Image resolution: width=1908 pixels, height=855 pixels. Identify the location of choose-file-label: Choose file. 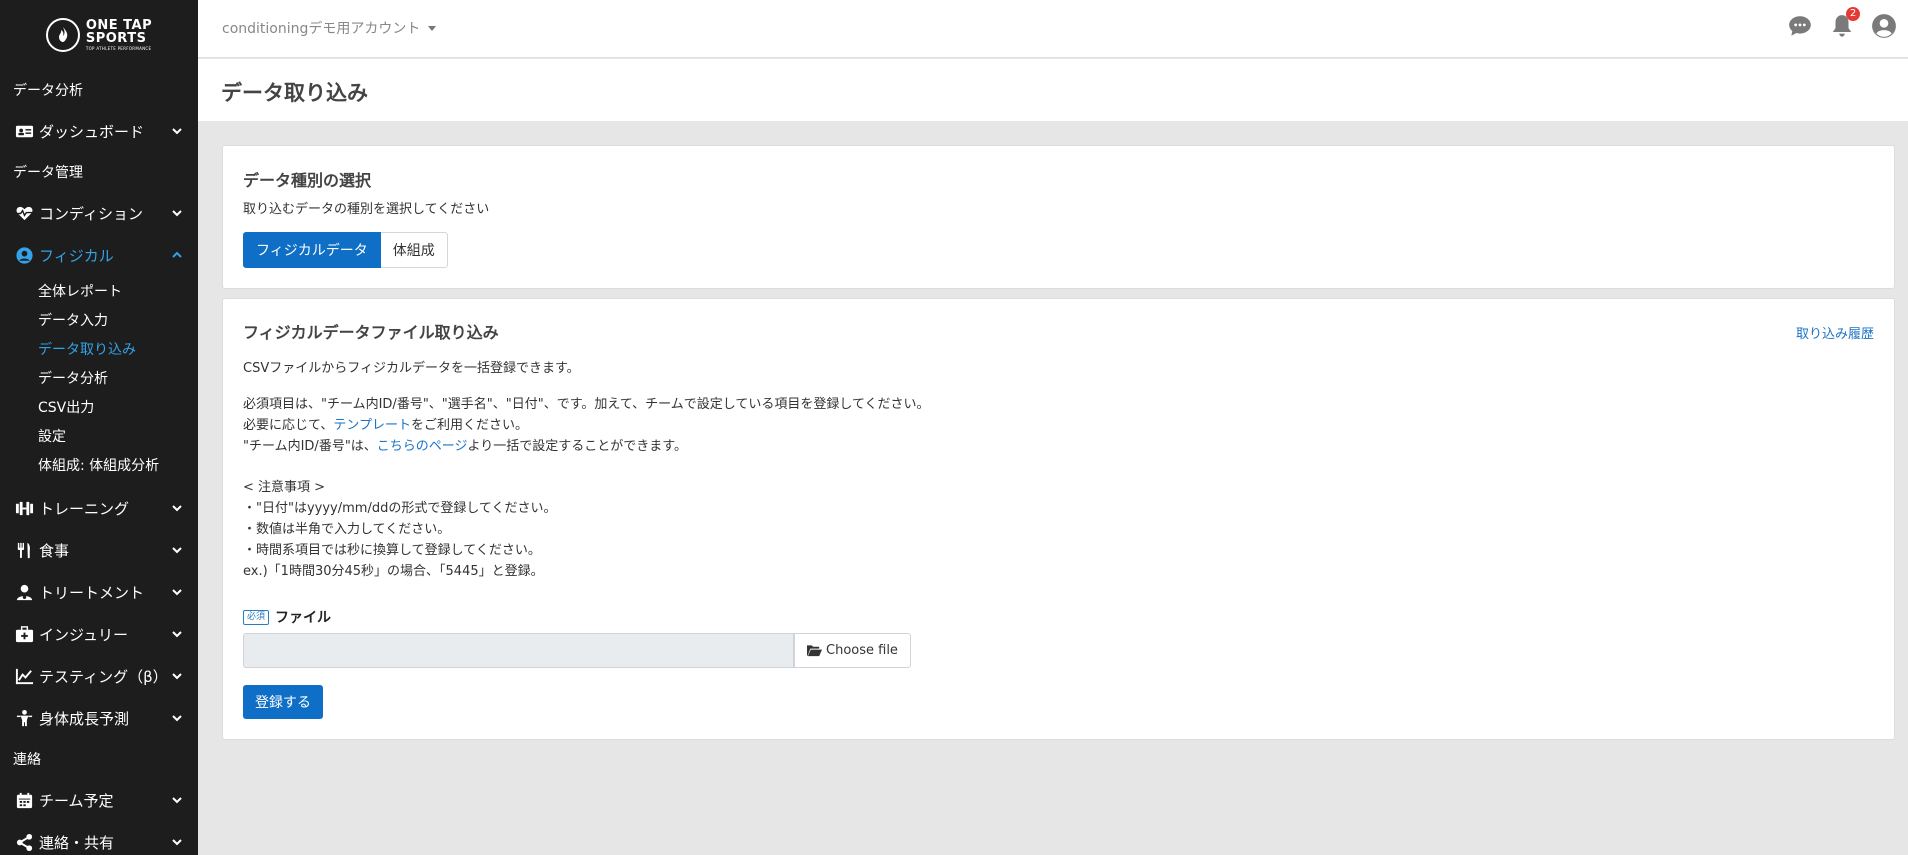
(862, 650).